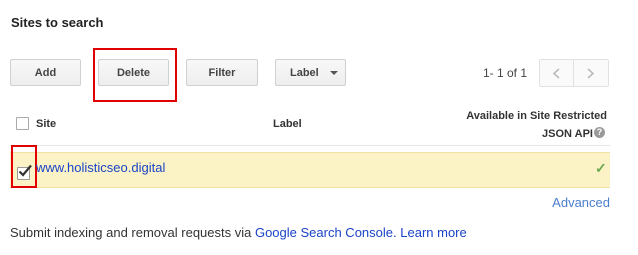 This screenshot has width=638, height=255. I want to click on available-check-icon: ✓, so click(601, 168).